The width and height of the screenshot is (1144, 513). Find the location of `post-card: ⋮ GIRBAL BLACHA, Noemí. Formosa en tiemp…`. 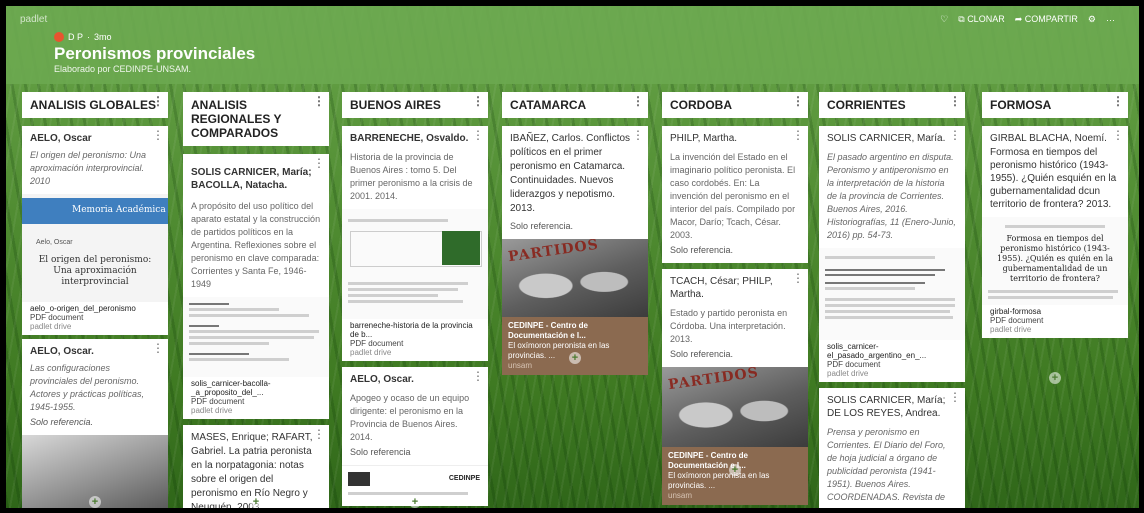

post-card: ⋮ GIRBAL BLACHA, Noemí. Formosa en tiemp… is located at coordinates (1055, 232).